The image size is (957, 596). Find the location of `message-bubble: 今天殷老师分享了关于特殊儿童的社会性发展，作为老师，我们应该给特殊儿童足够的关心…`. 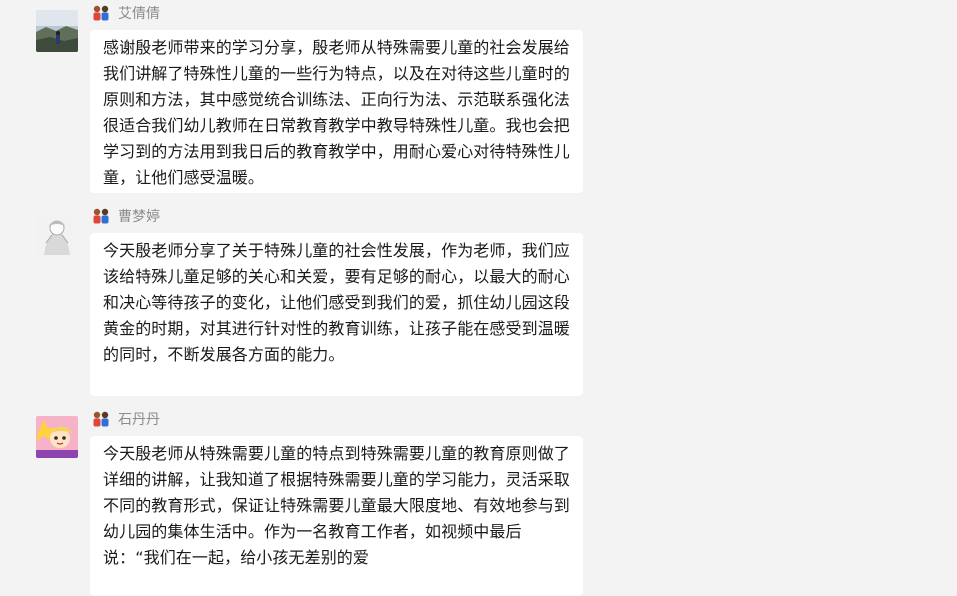

message-bubble: 今天殷老师分享了关于特殊儿童的社会性发展，作为老师，我们应该给特殊儿童足够的关心… is located at coordinates (336, 314).